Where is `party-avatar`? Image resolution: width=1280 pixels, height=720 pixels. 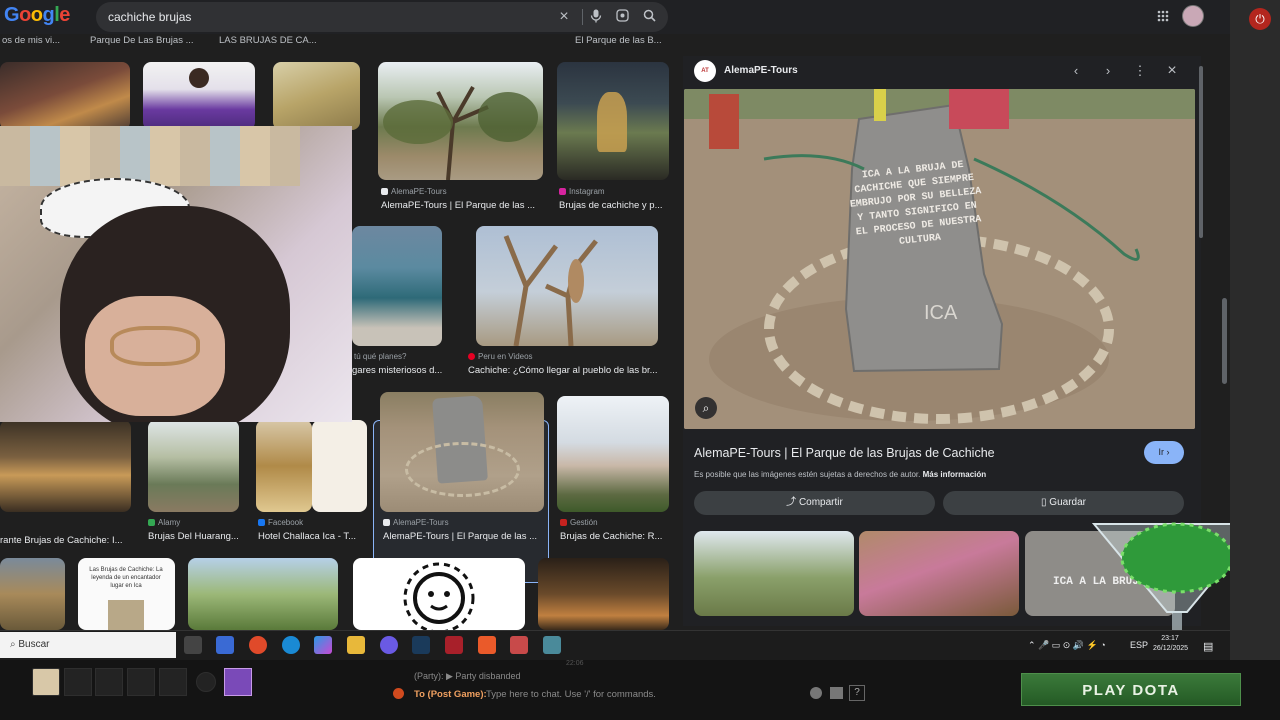
party-avatar is located at coordinates (46, 682).